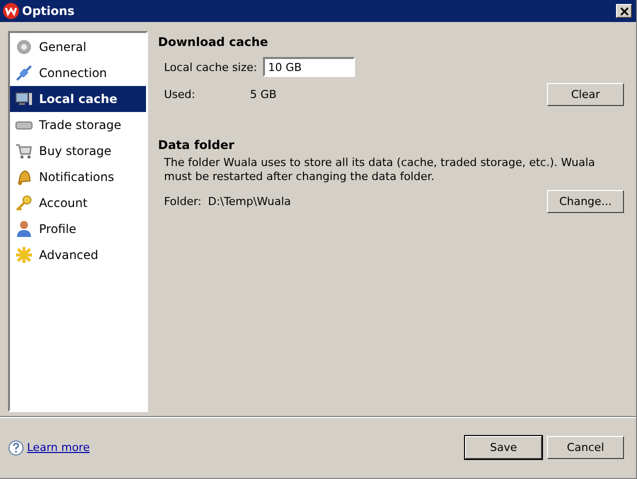 The image size is (637, 479). Describe the element at coordinates (503, 447) in the screenshot. I see `save-button: Save` at that location.